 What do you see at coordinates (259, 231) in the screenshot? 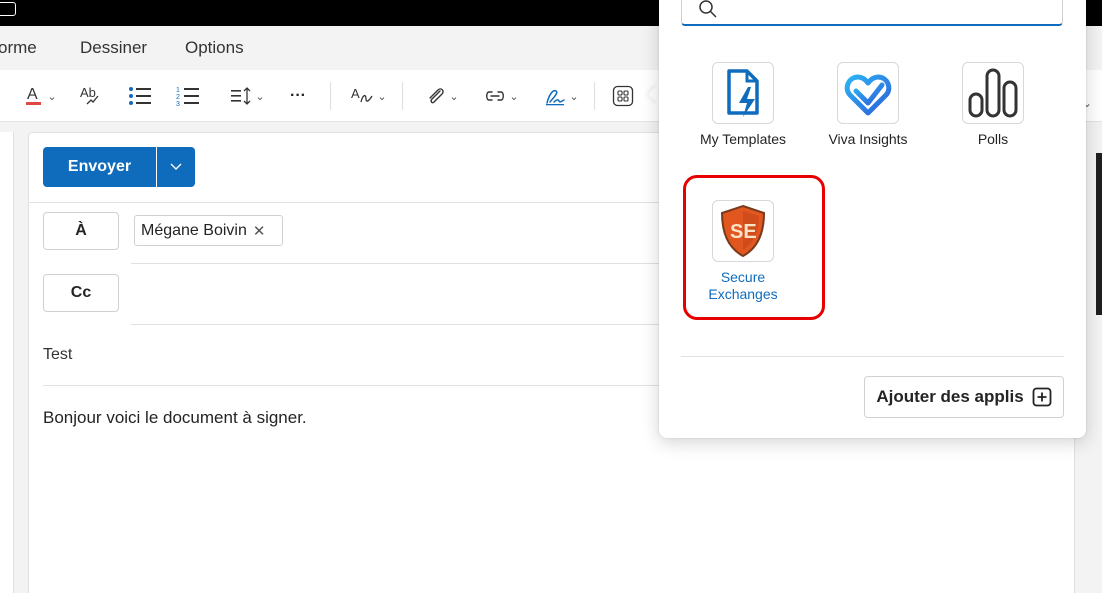
I see `remove-recipient-icon: ✕` at bounding box center [259, 231].